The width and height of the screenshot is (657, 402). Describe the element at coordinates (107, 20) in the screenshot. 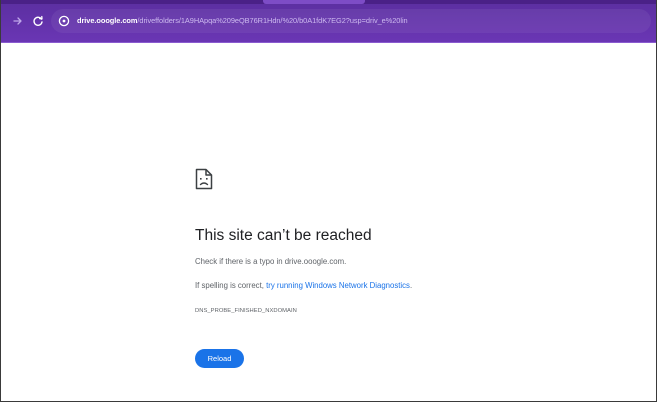

I see `url-host: drive.ooogle.com` at that location.